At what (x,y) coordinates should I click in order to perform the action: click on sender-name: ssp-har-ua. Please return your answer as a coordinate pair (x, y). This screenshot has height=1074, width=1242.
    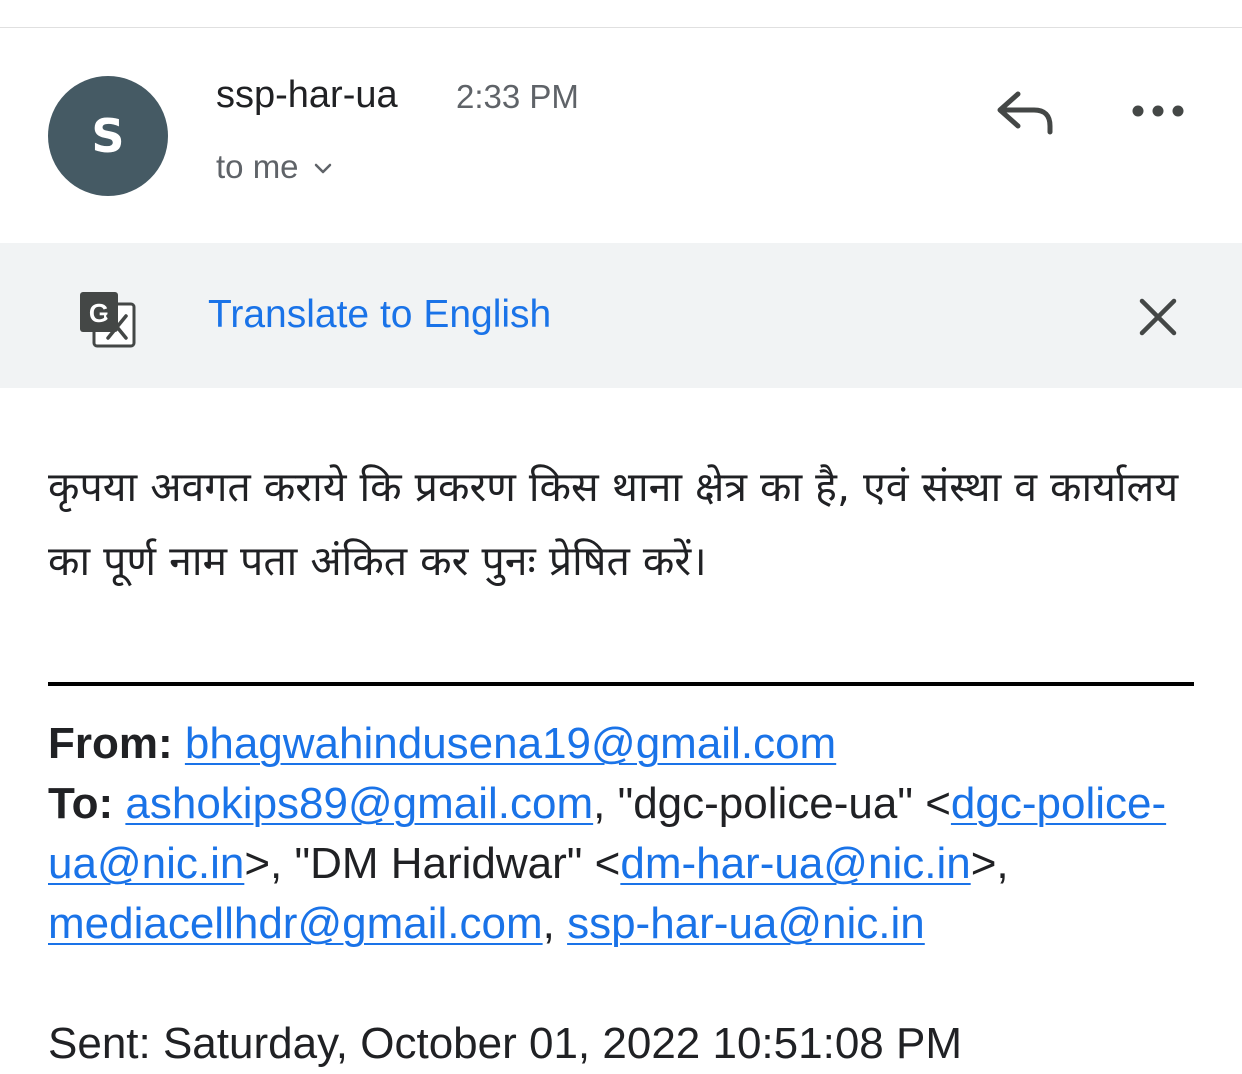
    Looking at the image, I should click on (307, 95).